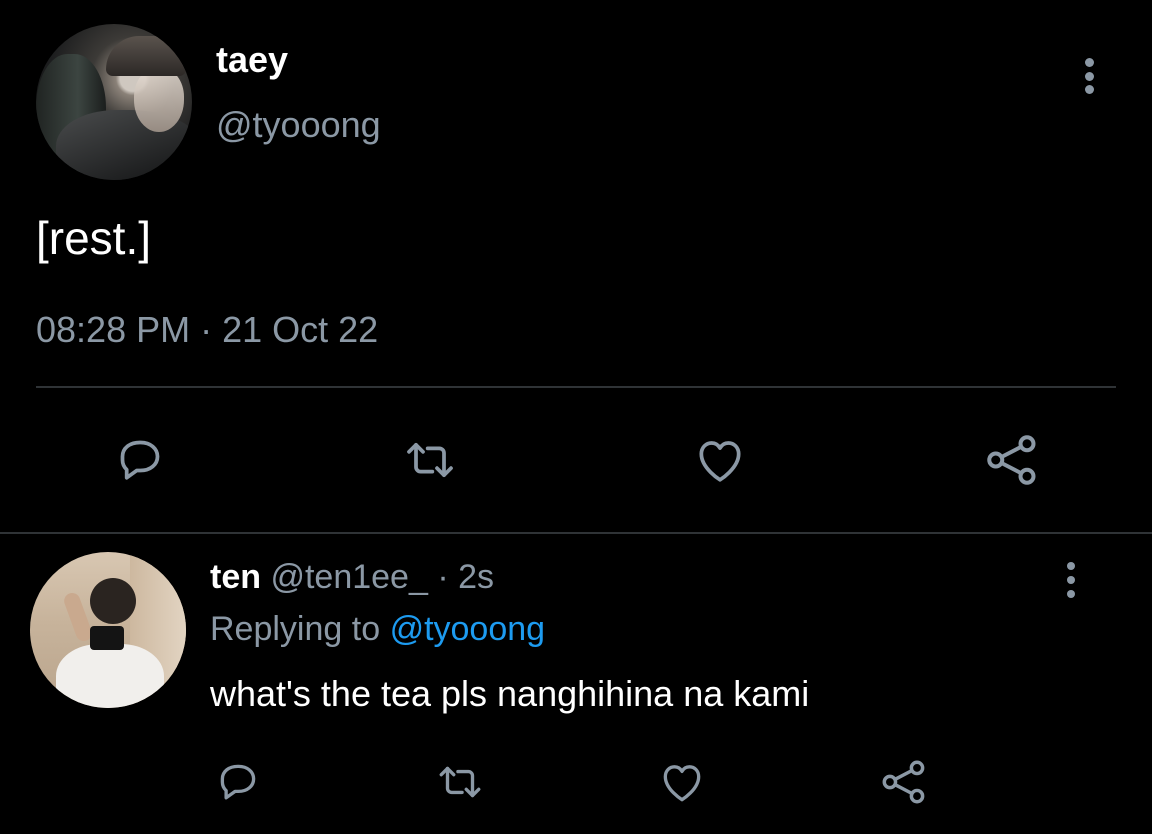  Describe the element at coordinates (348, 577) in the screenshot. I see `user-handle: @ten1ee_` at that location.